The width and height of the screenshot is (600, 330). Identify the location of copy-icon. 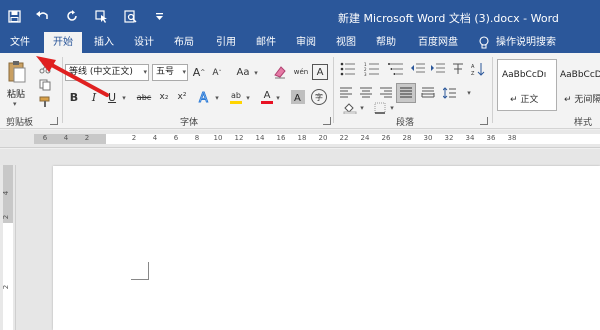
(45, 85).